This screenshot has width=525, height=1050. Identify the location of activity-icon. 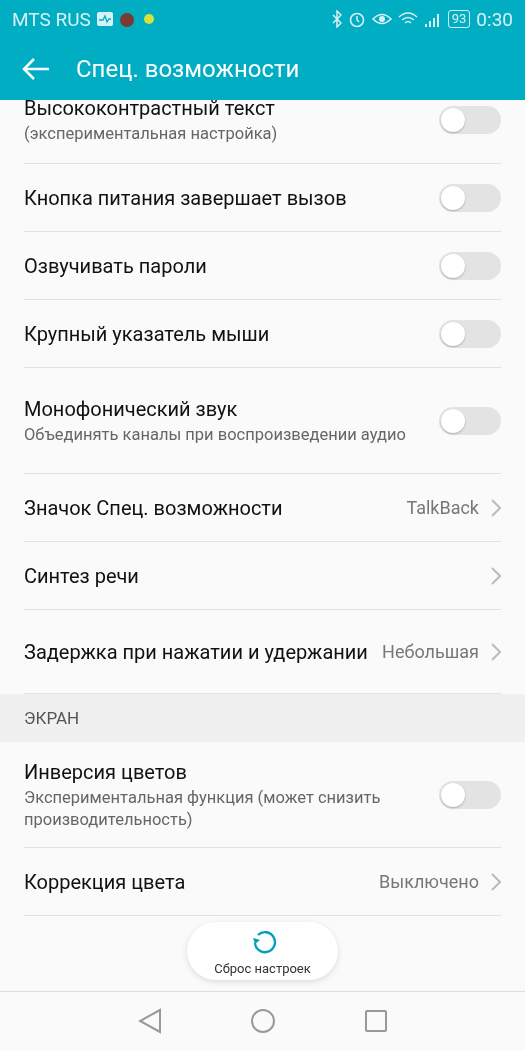
(104, 19).